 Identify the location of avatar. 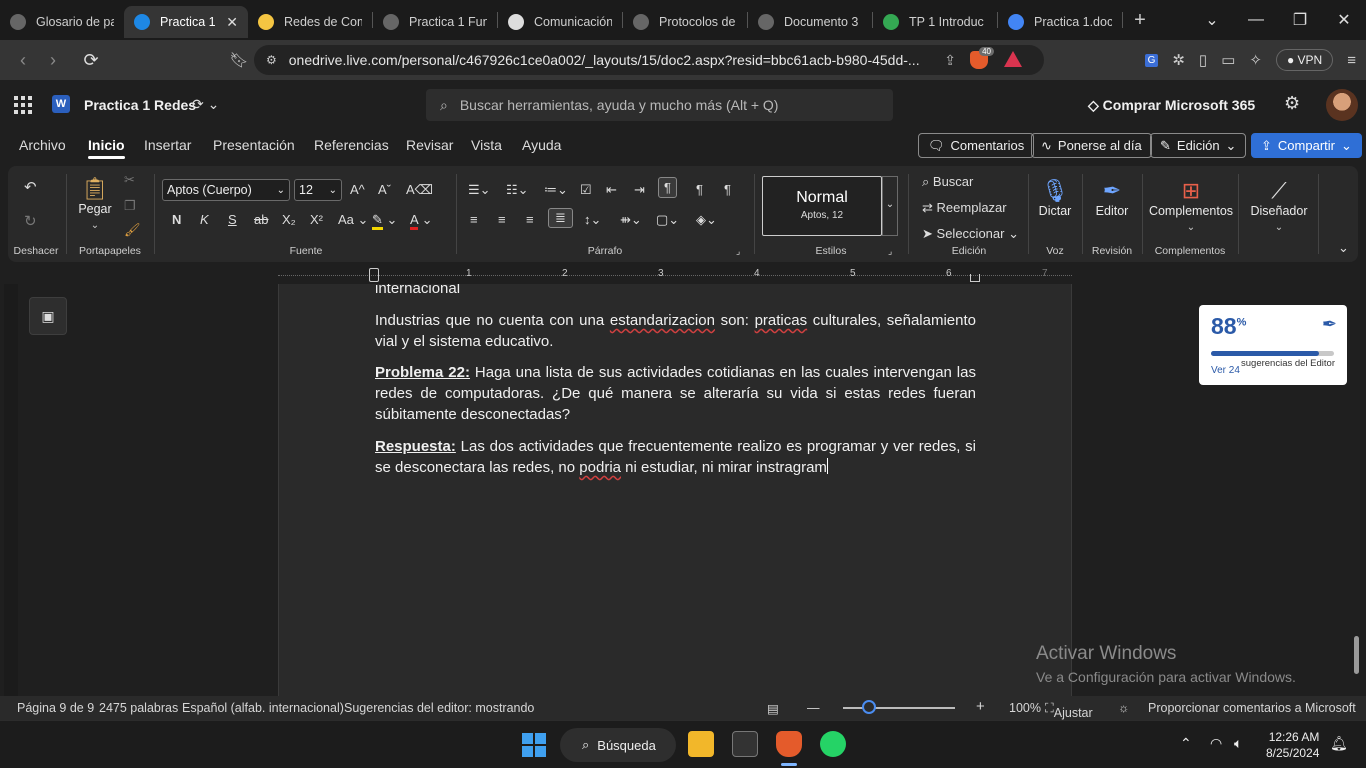
(1342, 105).